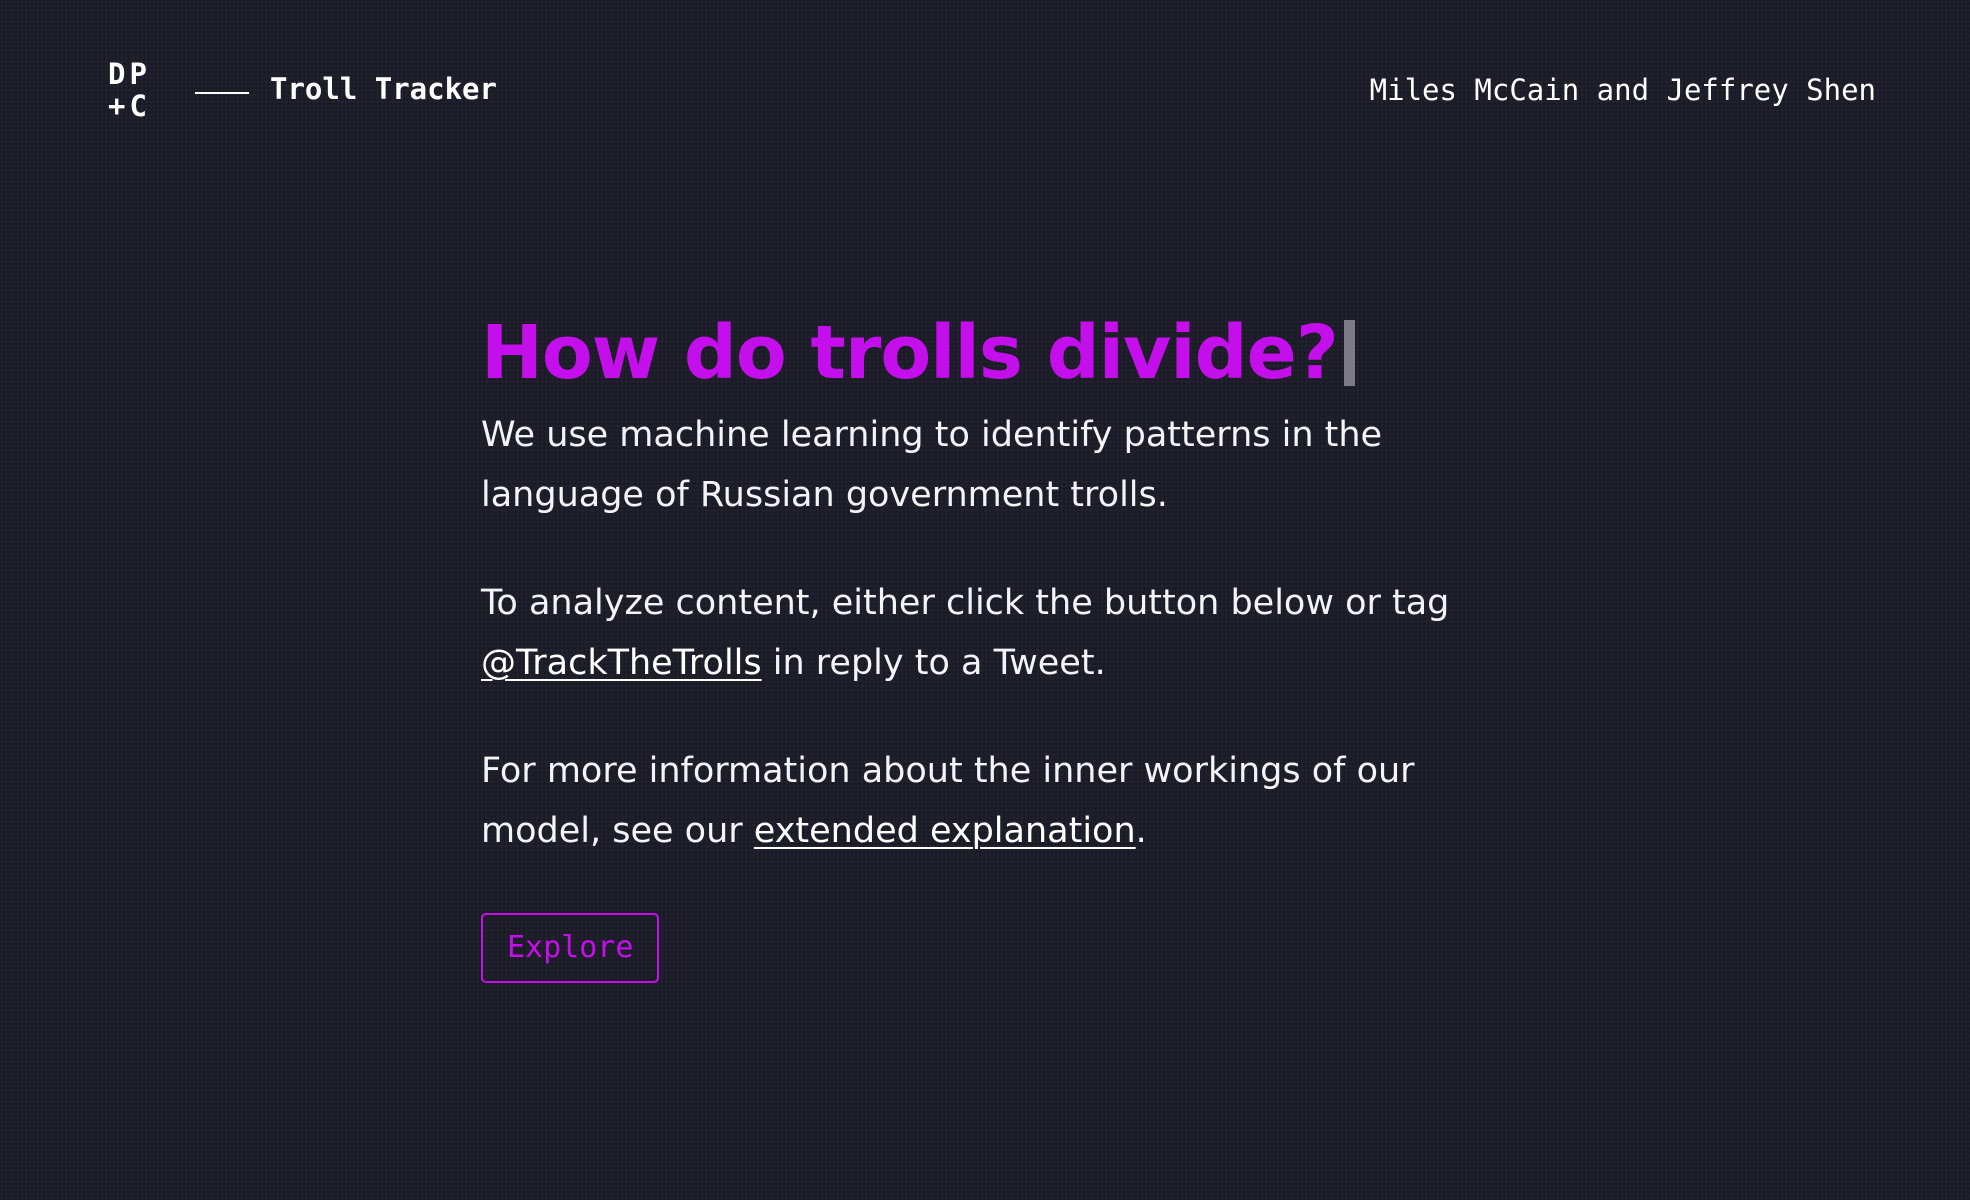  I want to click on headline-text: How do trolls divide?, so click(910, 353).